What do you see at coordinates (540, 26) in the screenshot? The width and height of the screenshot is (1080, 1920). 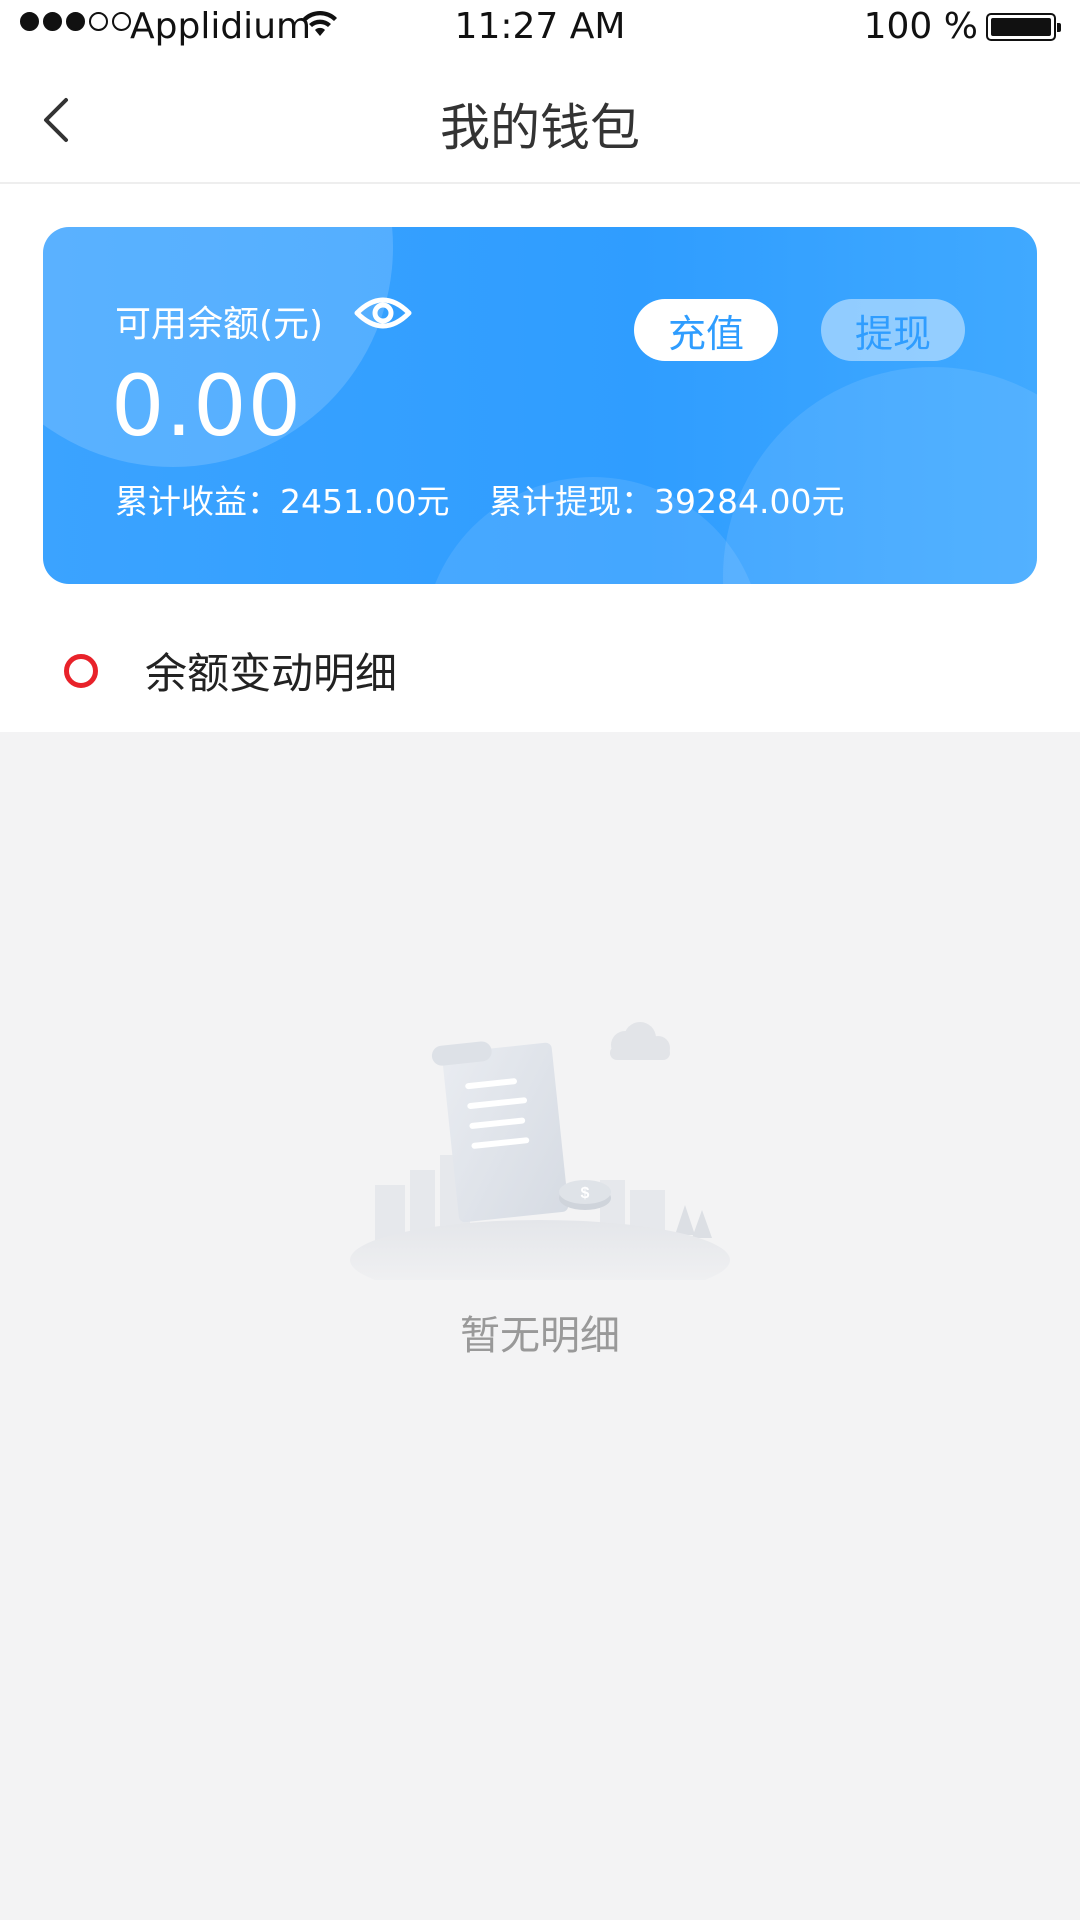 I see `status-bar: Applidium 11:27 AM 100 %` at bounding box center [540, 26].